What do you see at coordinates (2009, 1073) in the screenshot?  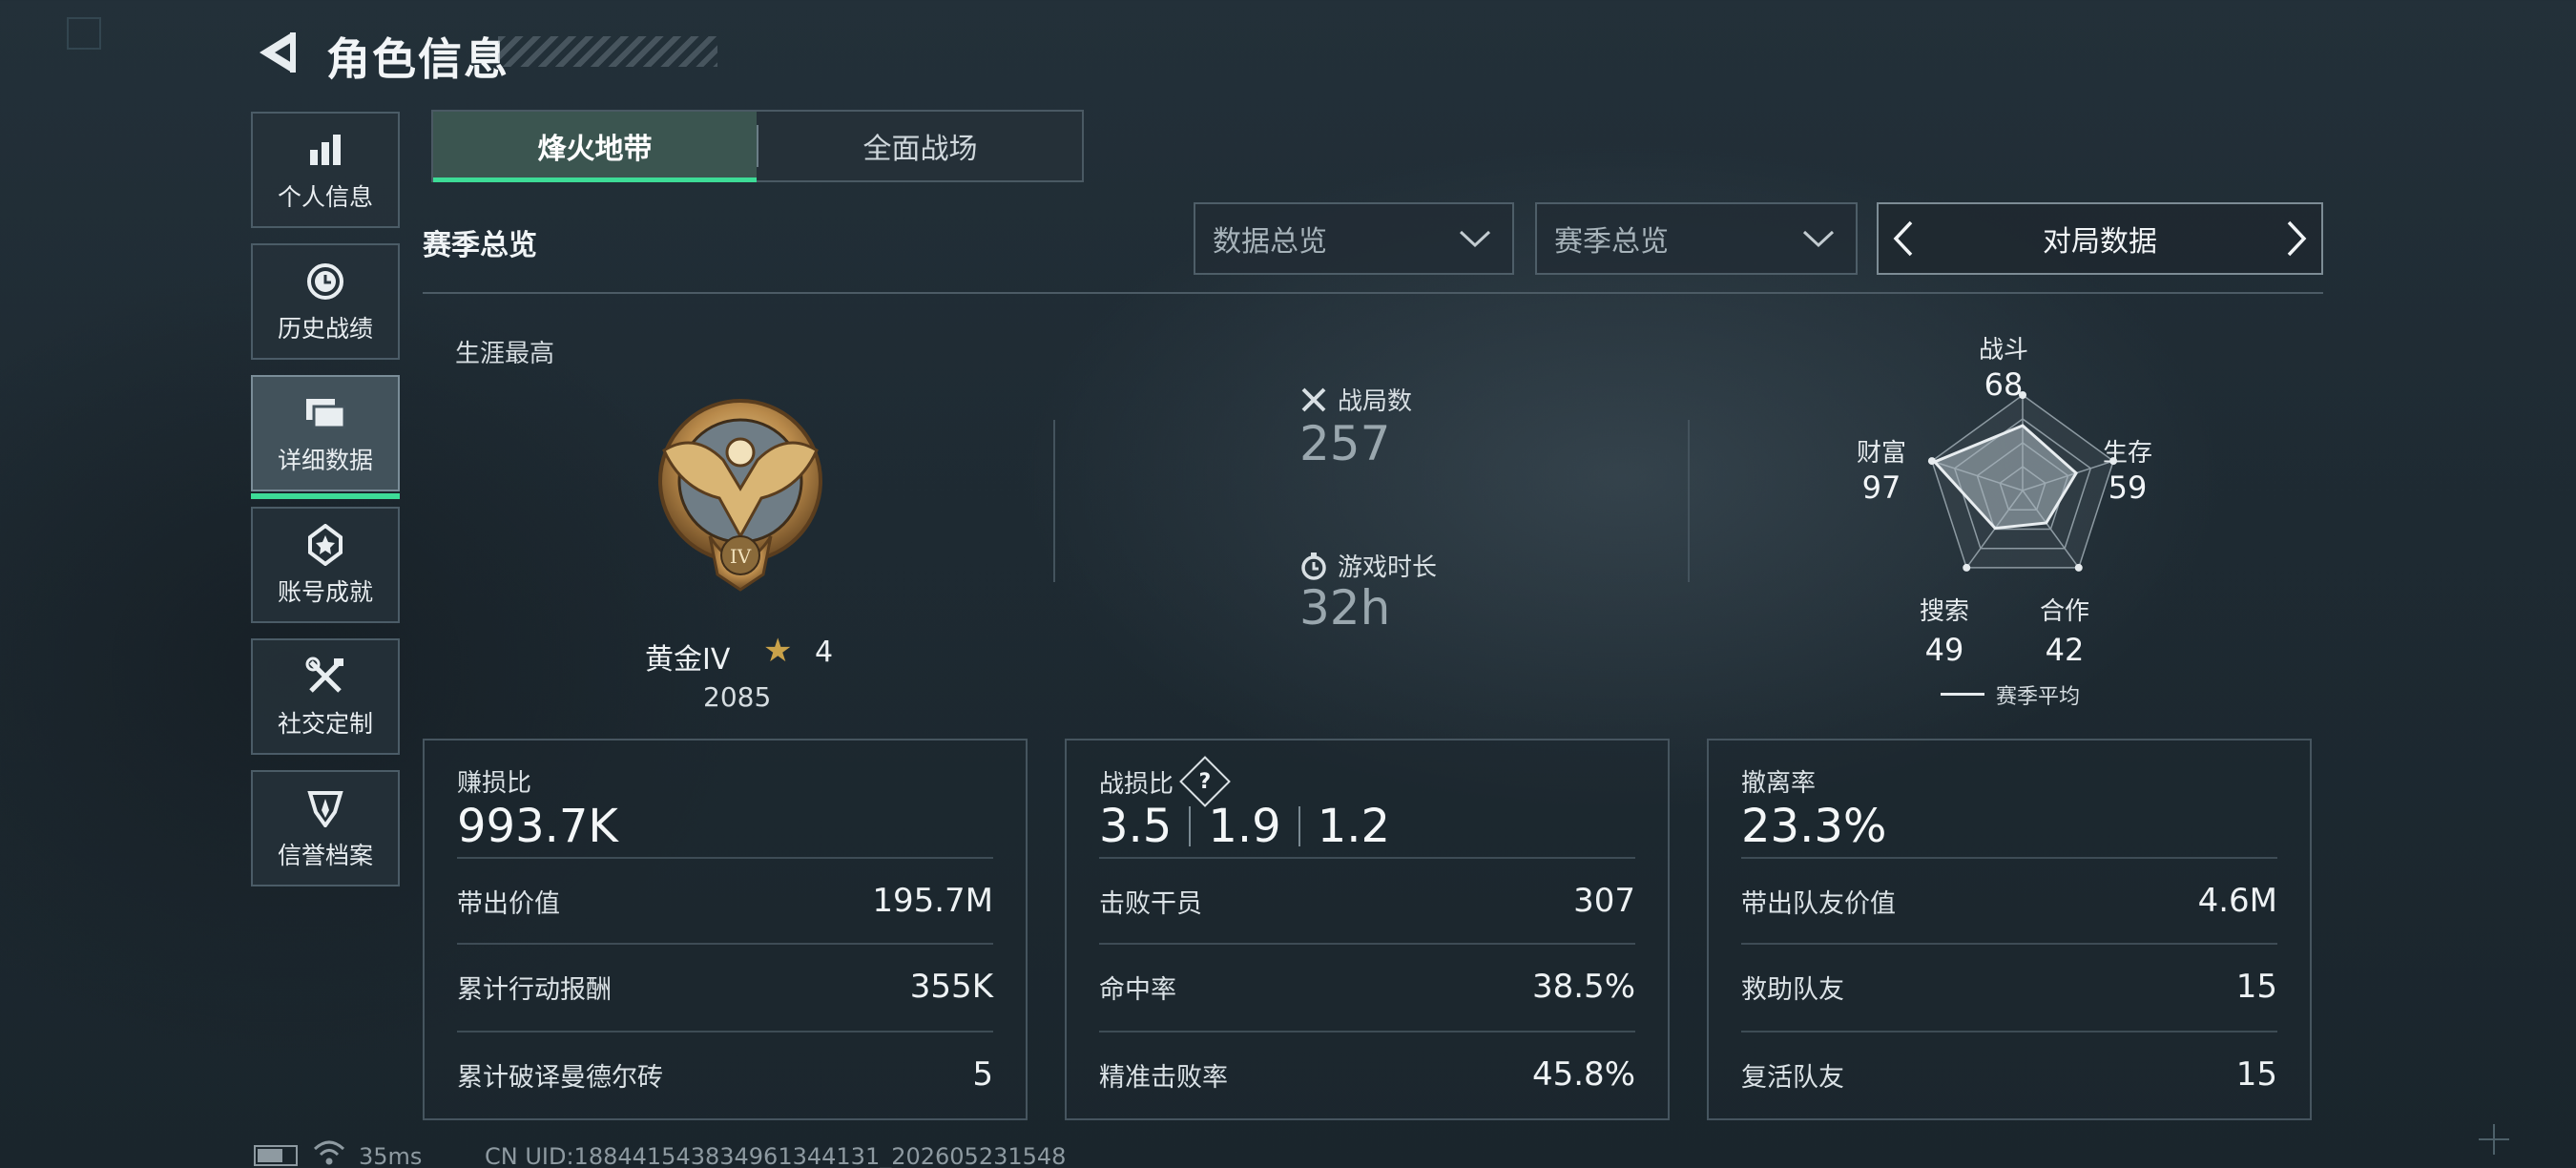 I see `extraction-stat-row: 复活队友 15` at bounding box center [2009, 1073].